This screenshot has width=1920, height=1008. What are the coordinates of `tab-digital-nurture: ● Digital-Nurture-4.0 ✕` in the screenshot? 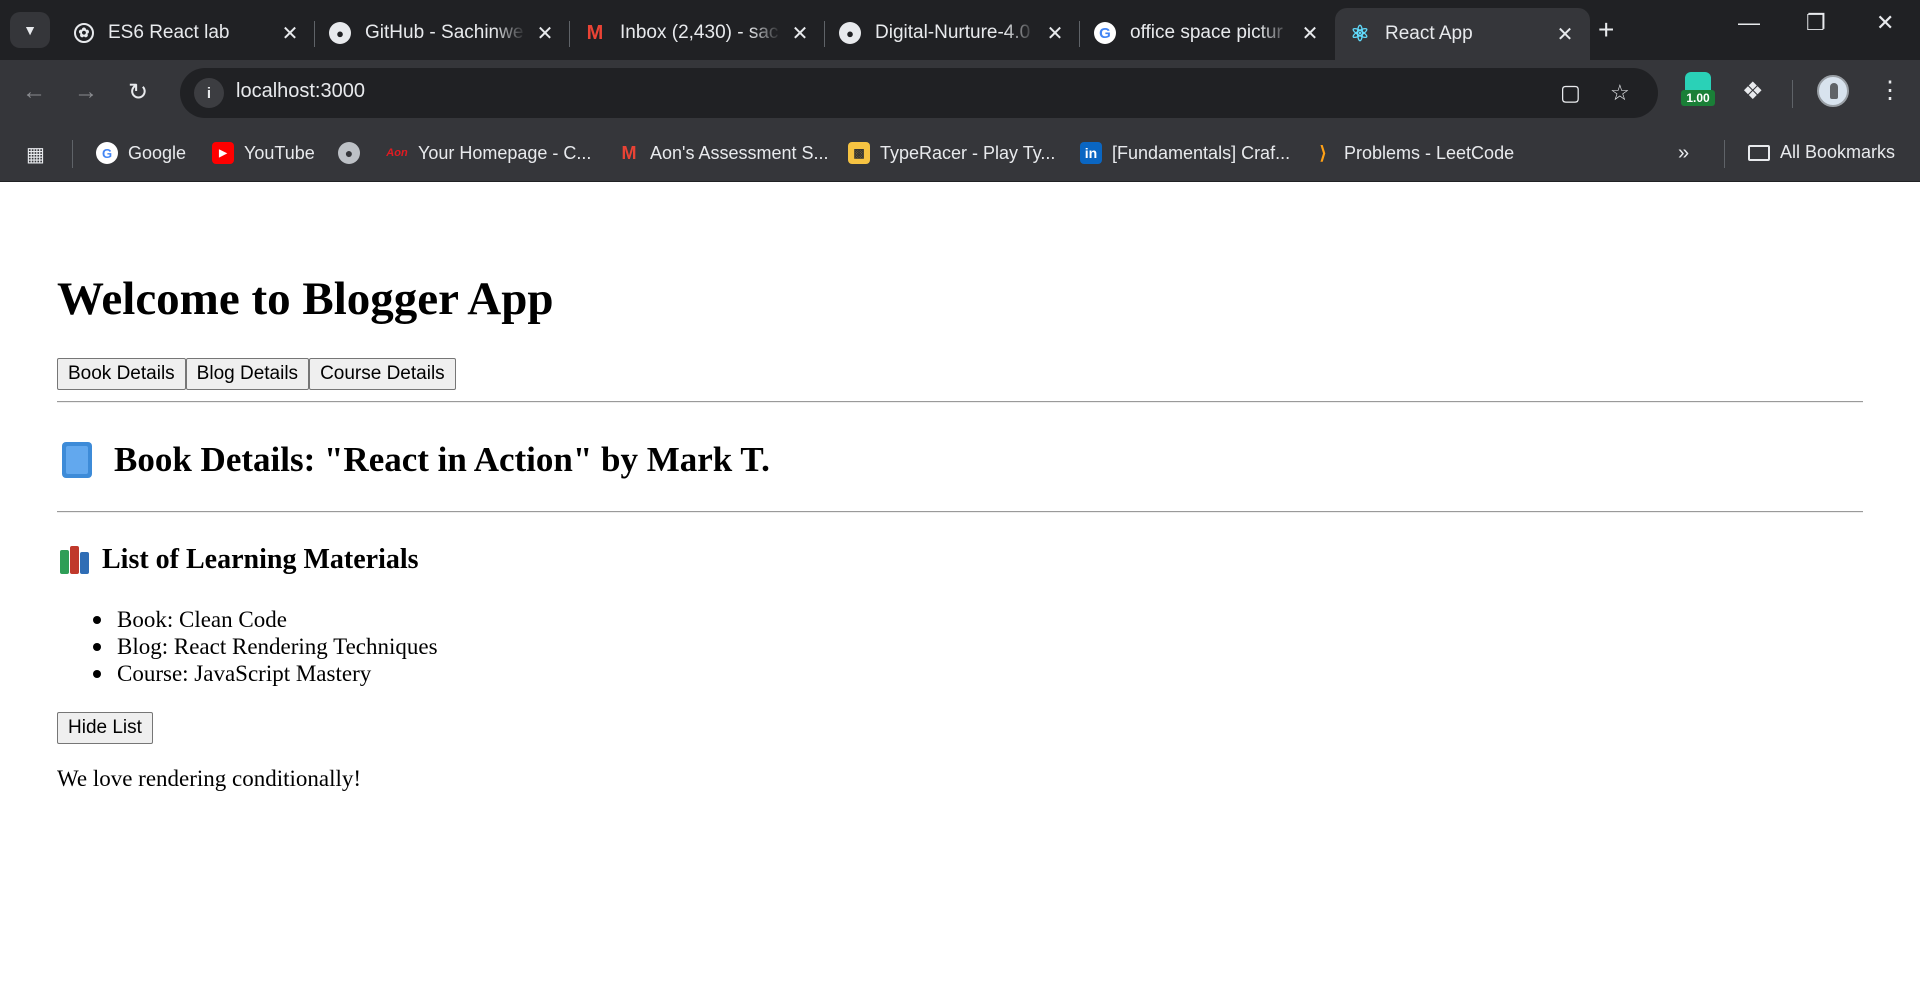 It's located at (952, 33).